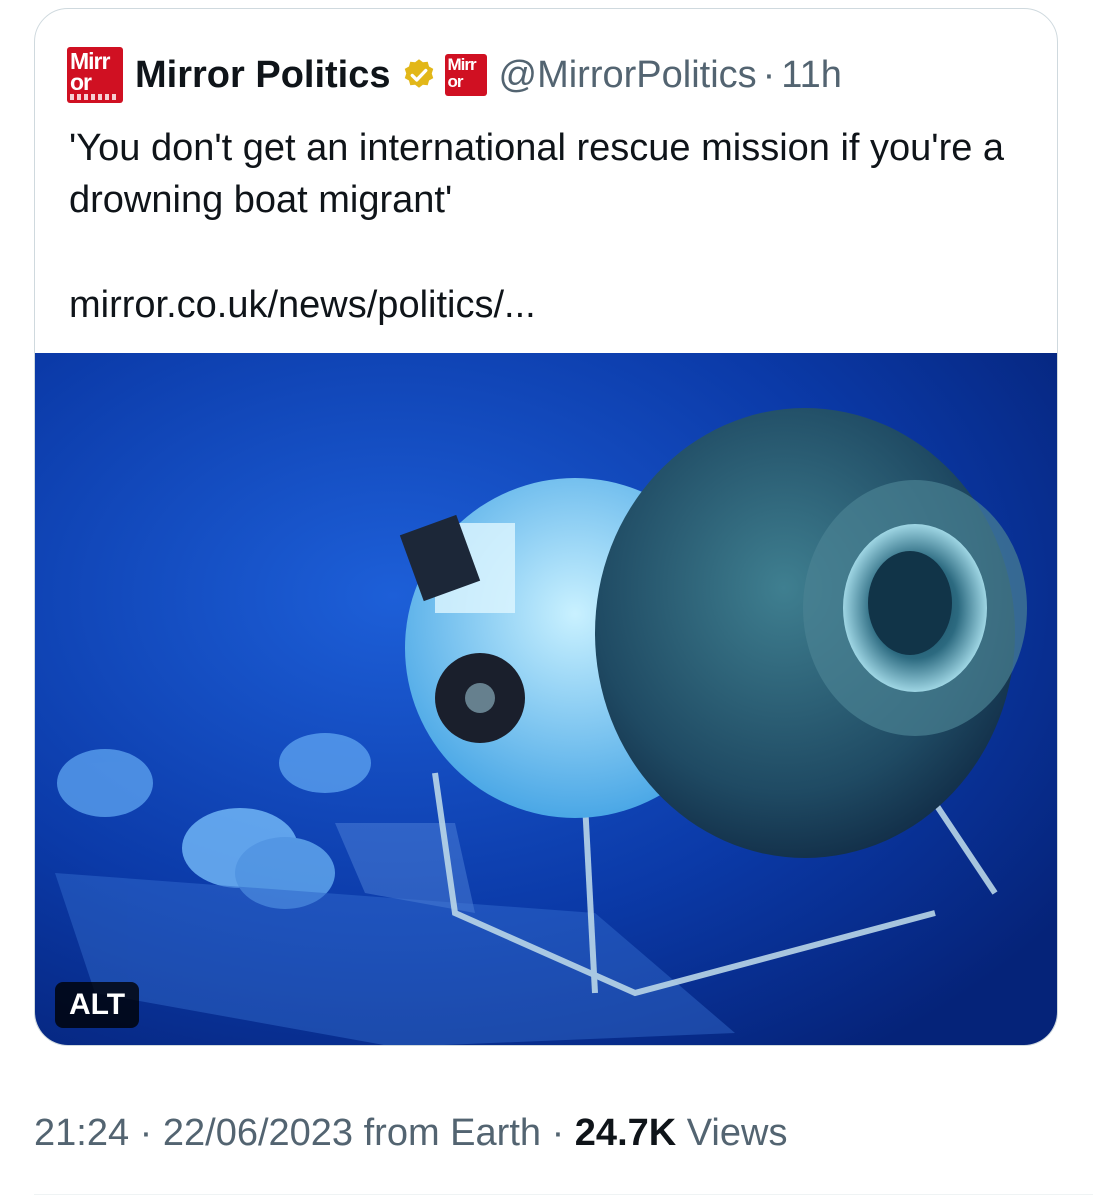  Describe the element at coordinates (452, 1133) in the screenshot. I see `post-source: from Earth` at that location.